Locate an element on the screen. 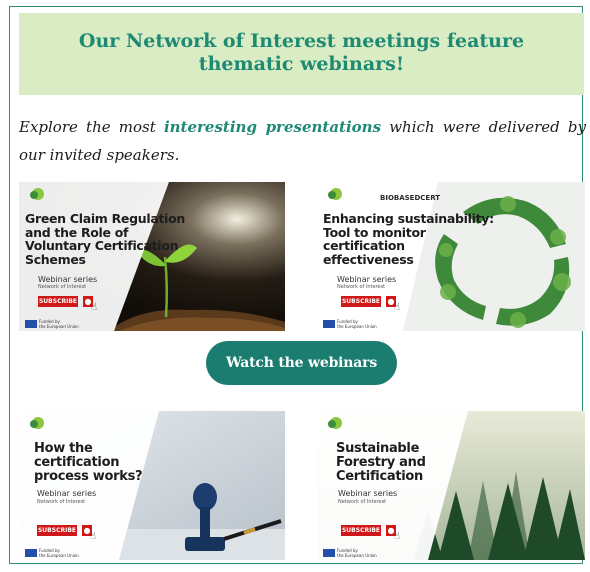  forest-image is located at coordinates (451, 485).